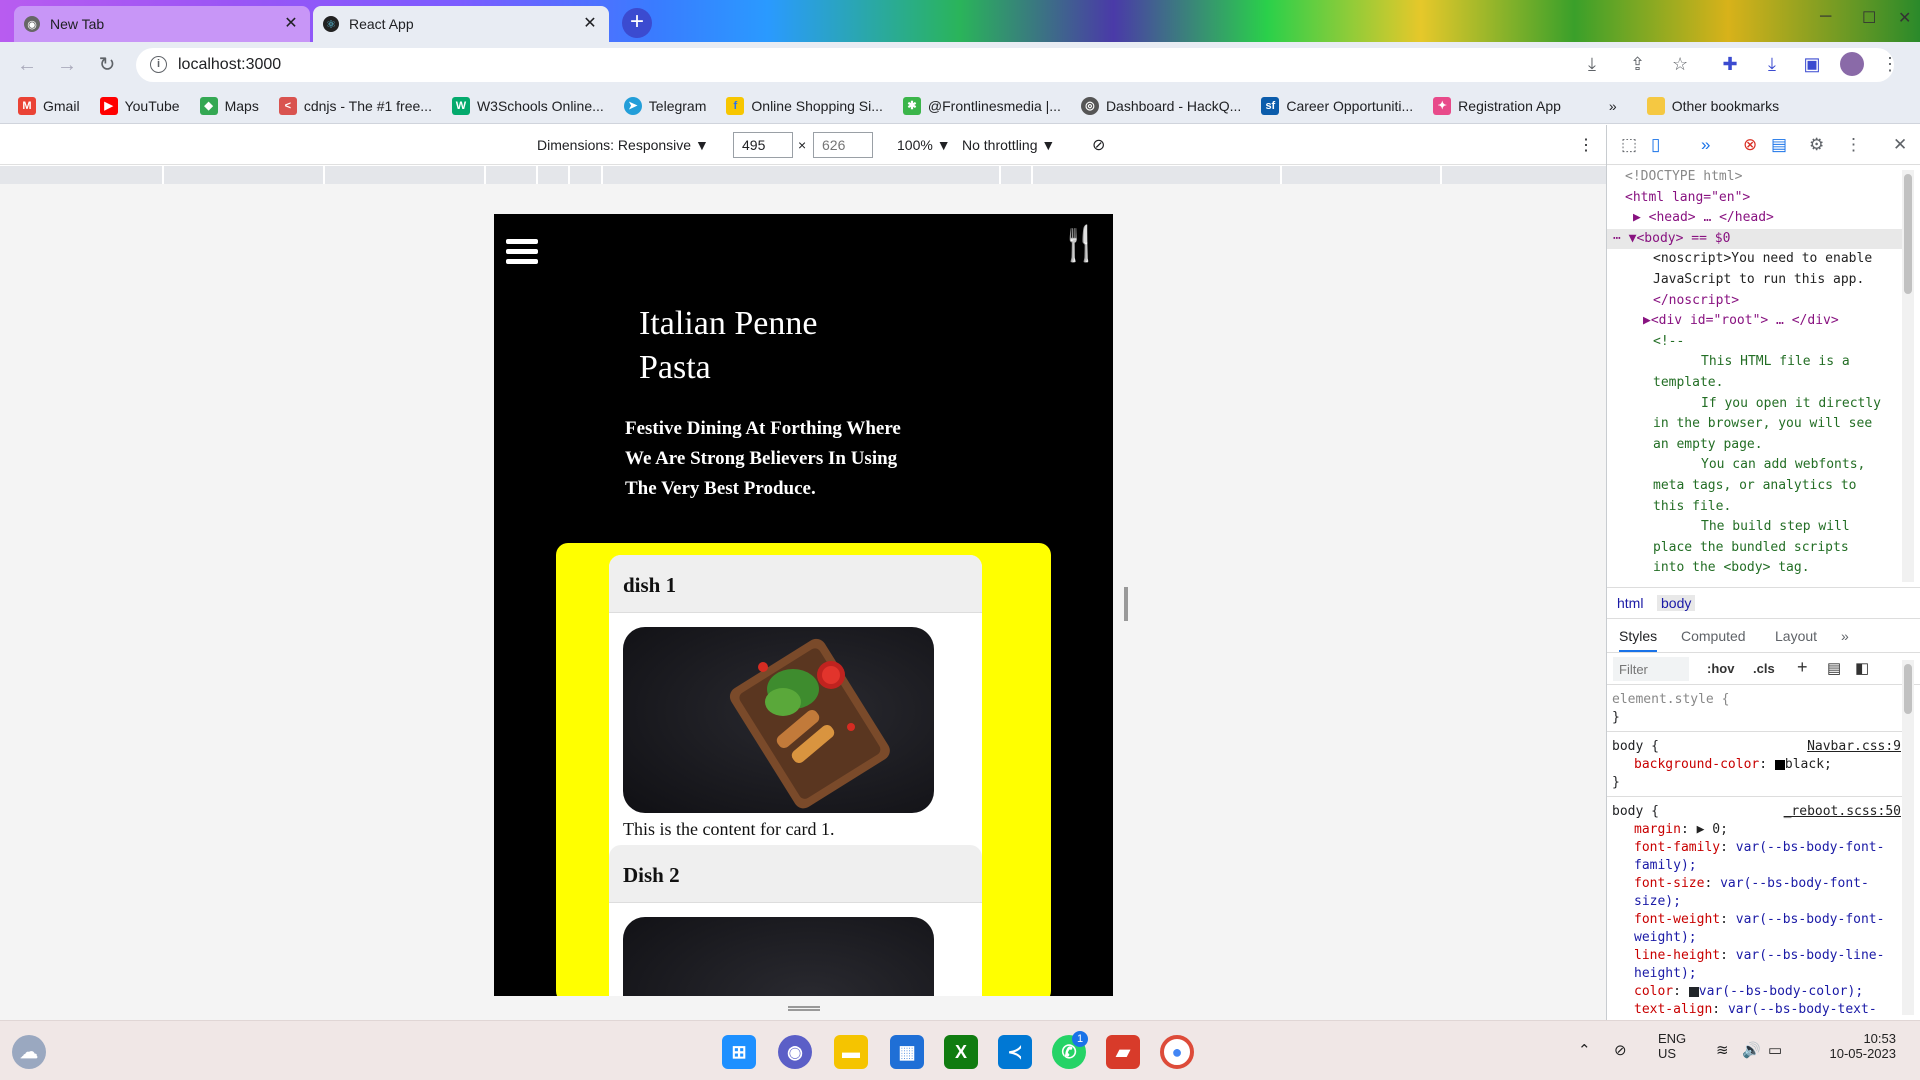 Image resolution: width=1920 pixels, height=1080 pixels. Describe the element at coordinates (1757, 527) in the screenshot. I see `dom-comment: The build step will` at that location.